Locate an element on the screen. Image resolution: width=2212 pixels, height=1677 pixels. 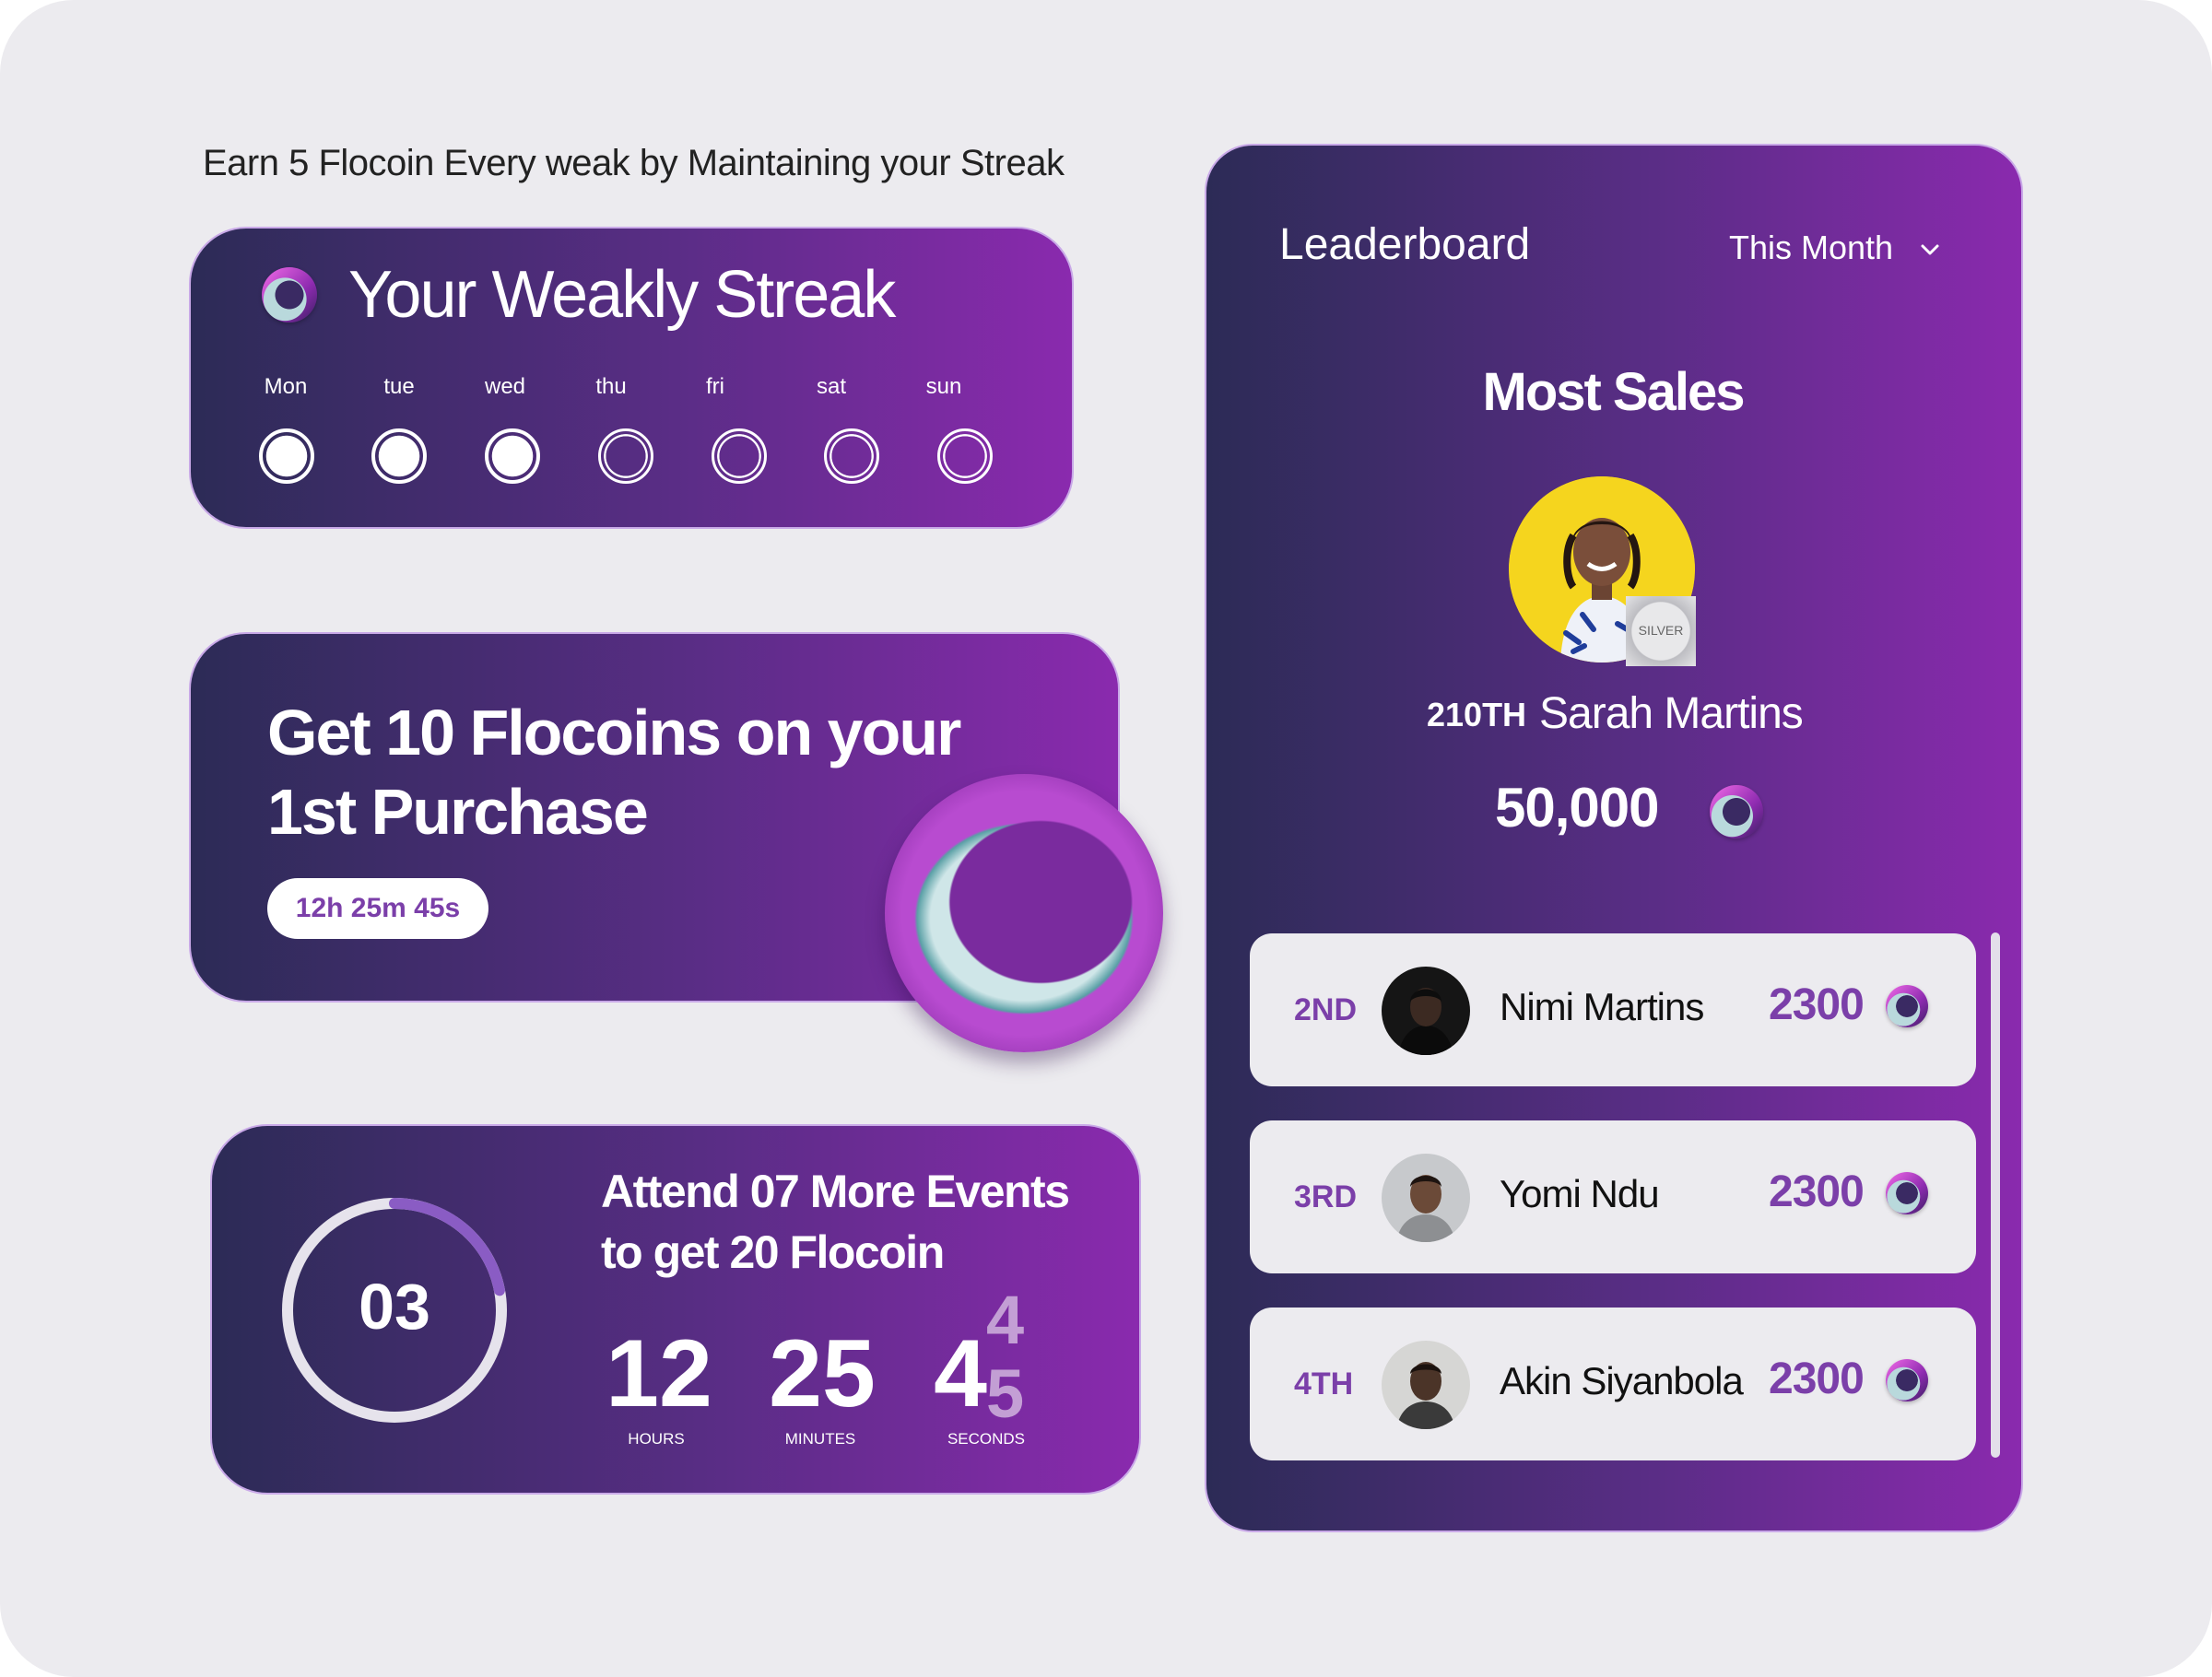
countdown-minutes: 25 is located at coordinates (822, 1373).